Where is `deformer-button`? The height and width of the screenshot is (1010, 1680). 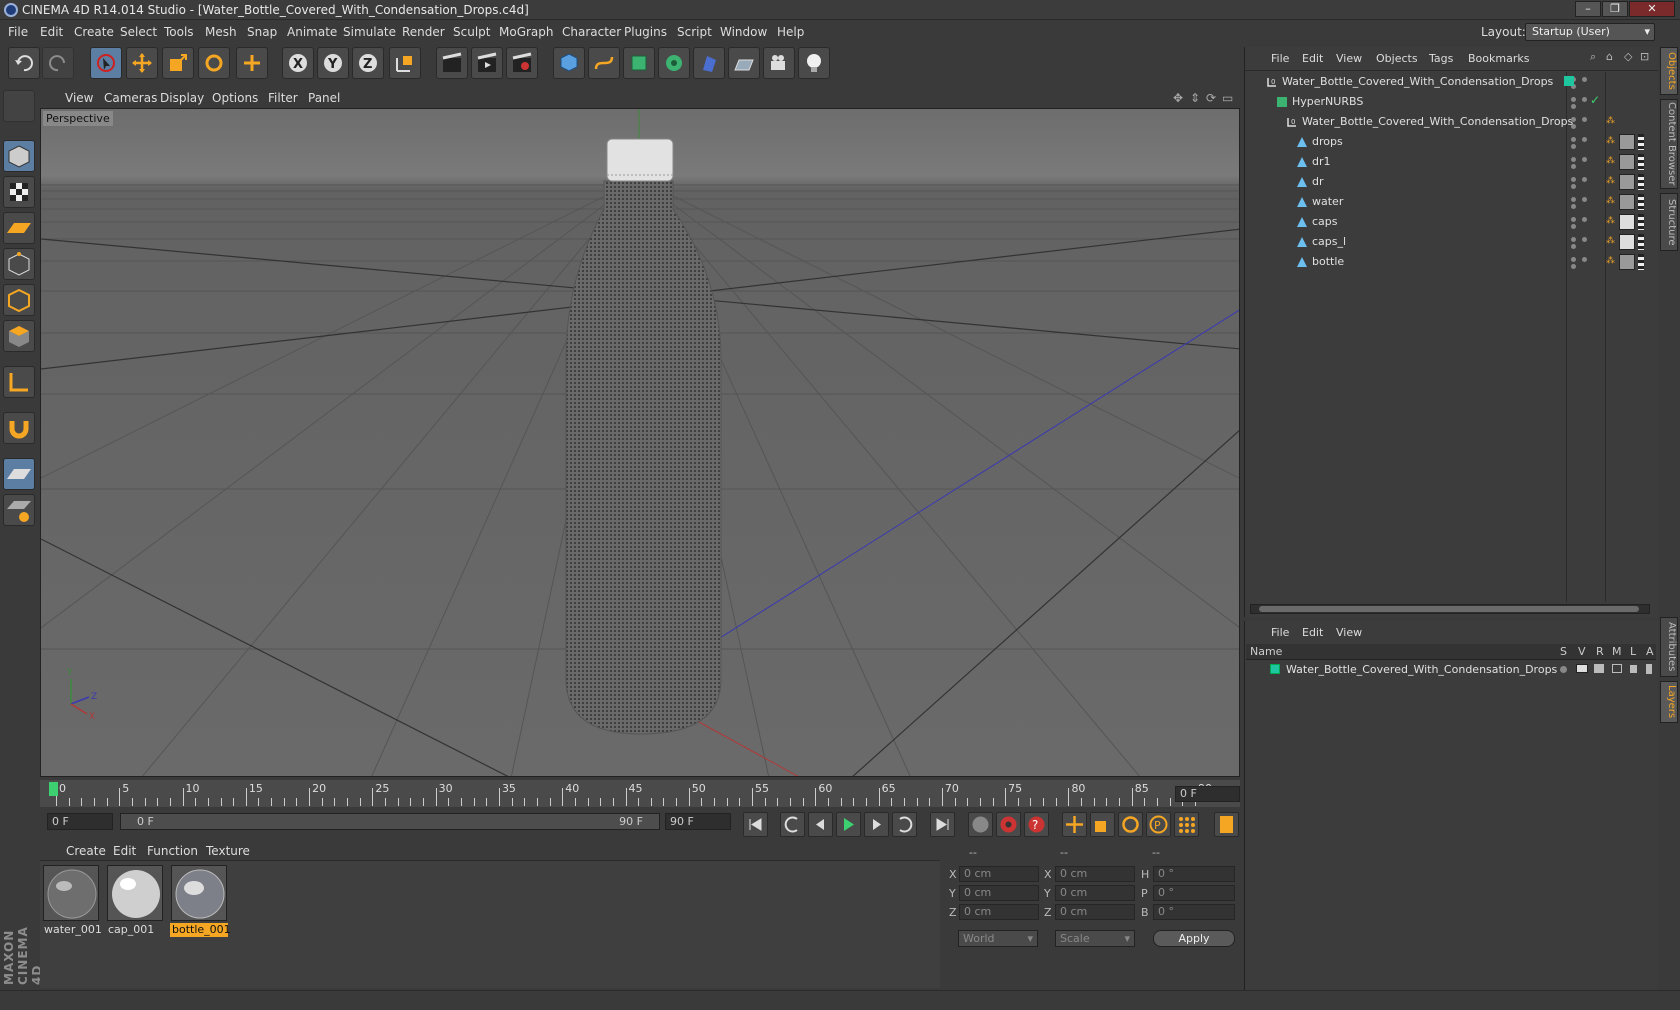 deformer-button is located at coordinates (709, 63).